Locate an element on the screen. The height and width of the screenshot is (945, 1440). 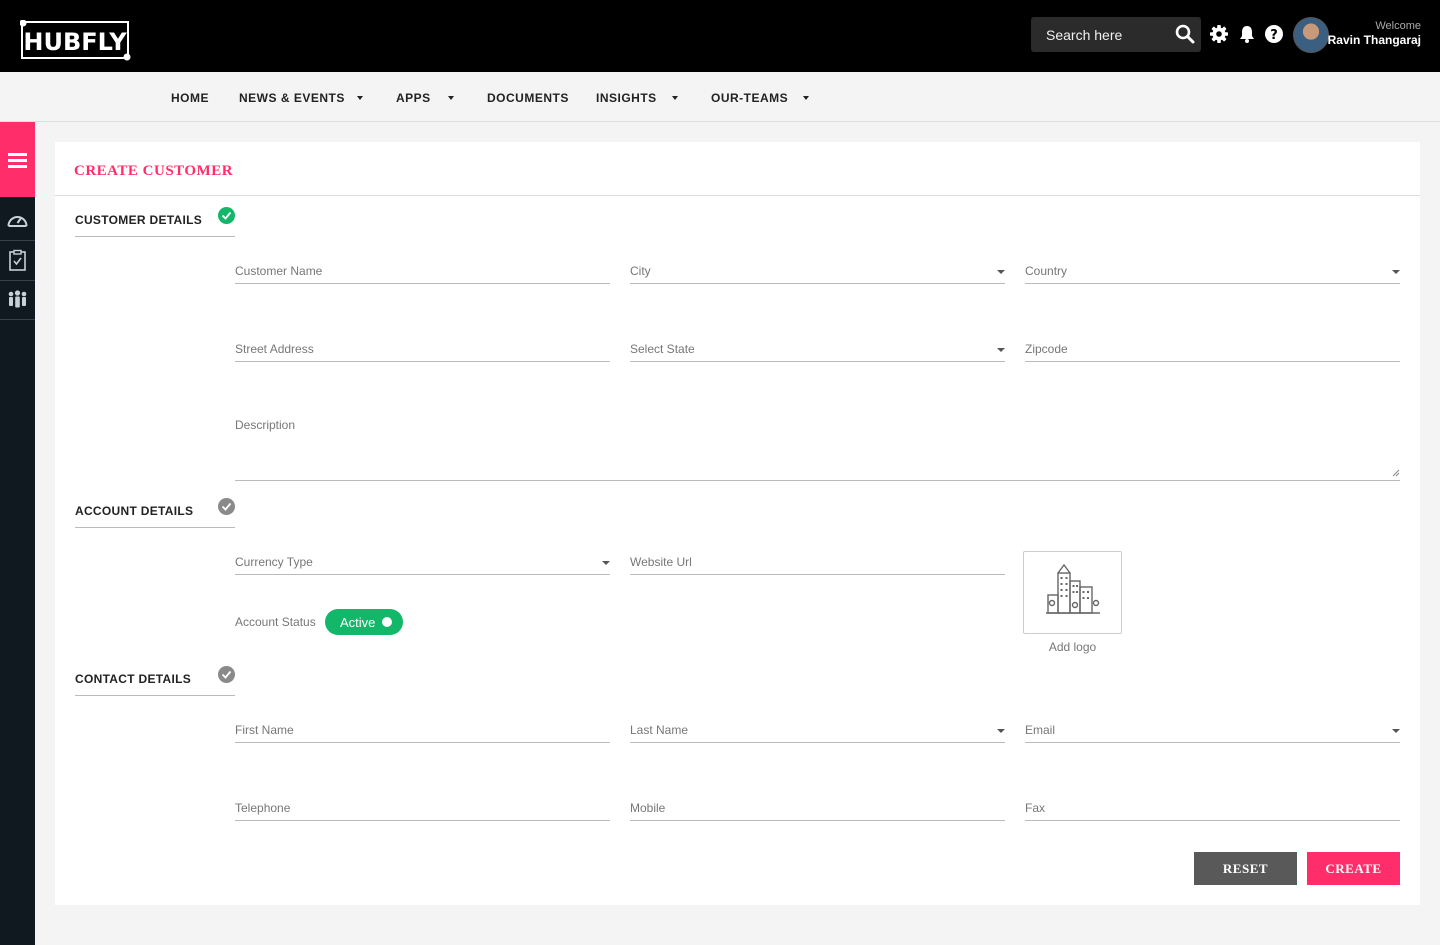
user-name: Ravin Thangaraj is located at coordinates (1374, 40).